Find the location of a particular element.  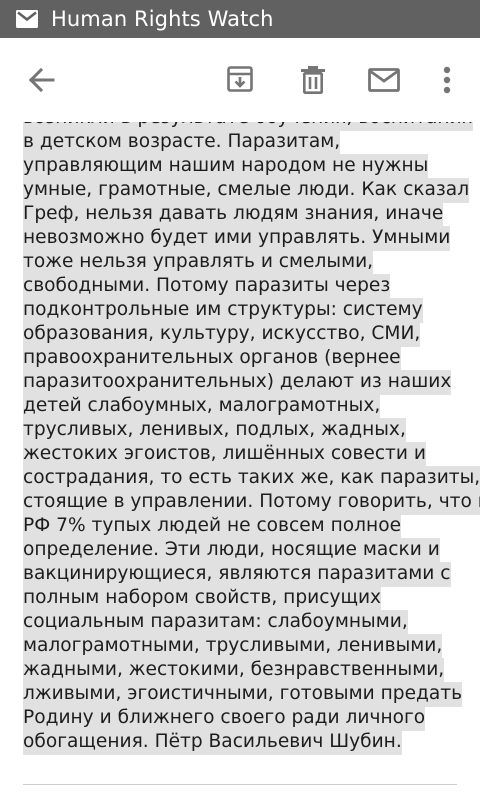

text-line: трусливых, ленивых, подлых, жадных, is located at coordinates (243, 430).